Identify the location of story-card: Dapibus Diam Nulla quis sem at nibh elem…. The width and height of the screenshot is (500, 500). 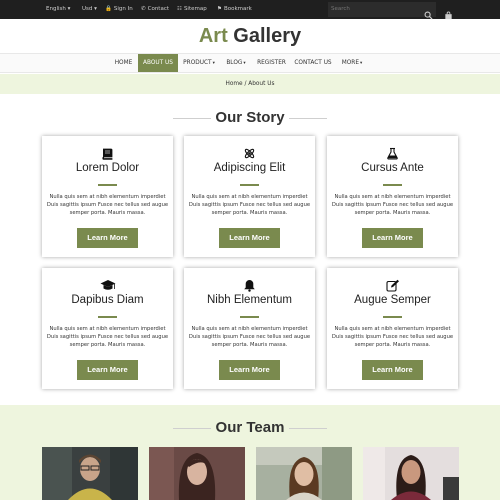
(107, 328).